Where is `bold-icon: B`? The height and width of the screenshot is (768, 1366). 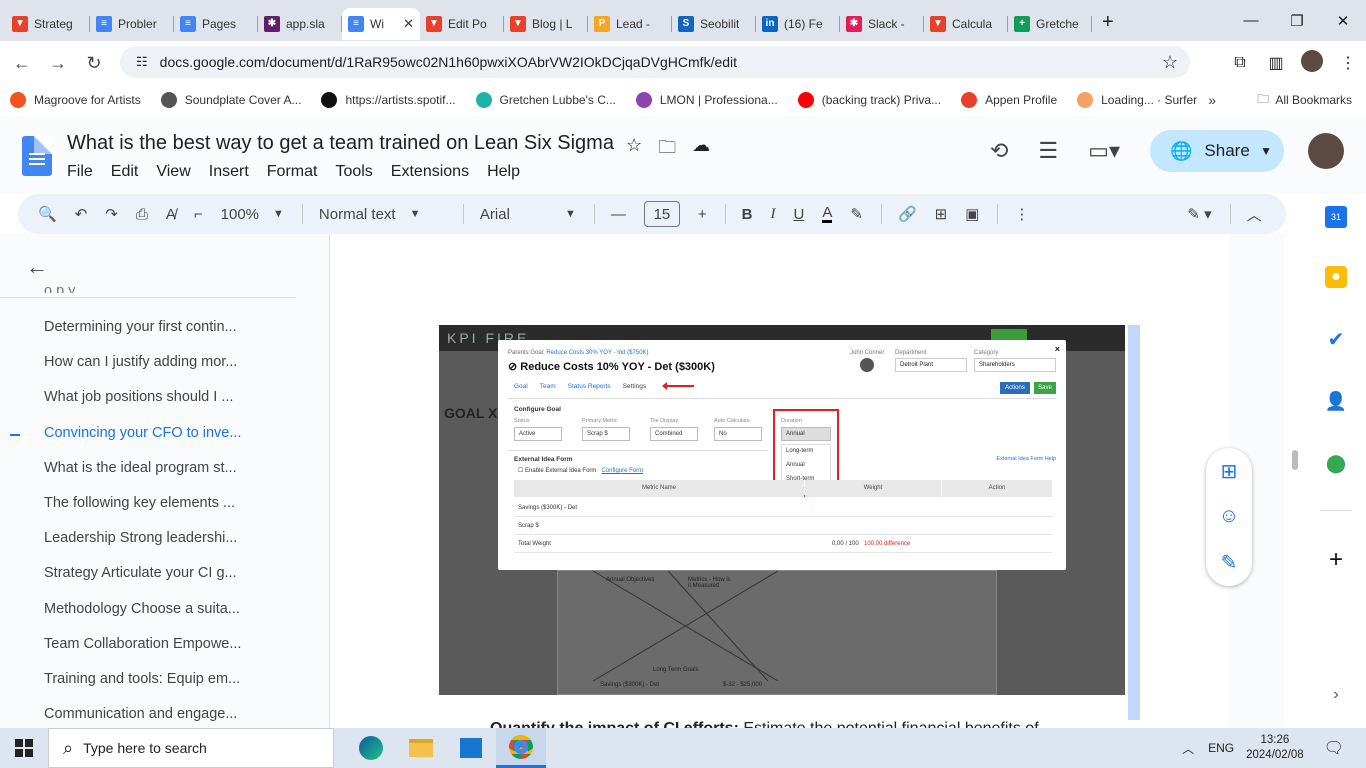 bold-icon: B is located at coordinates (747, 214).